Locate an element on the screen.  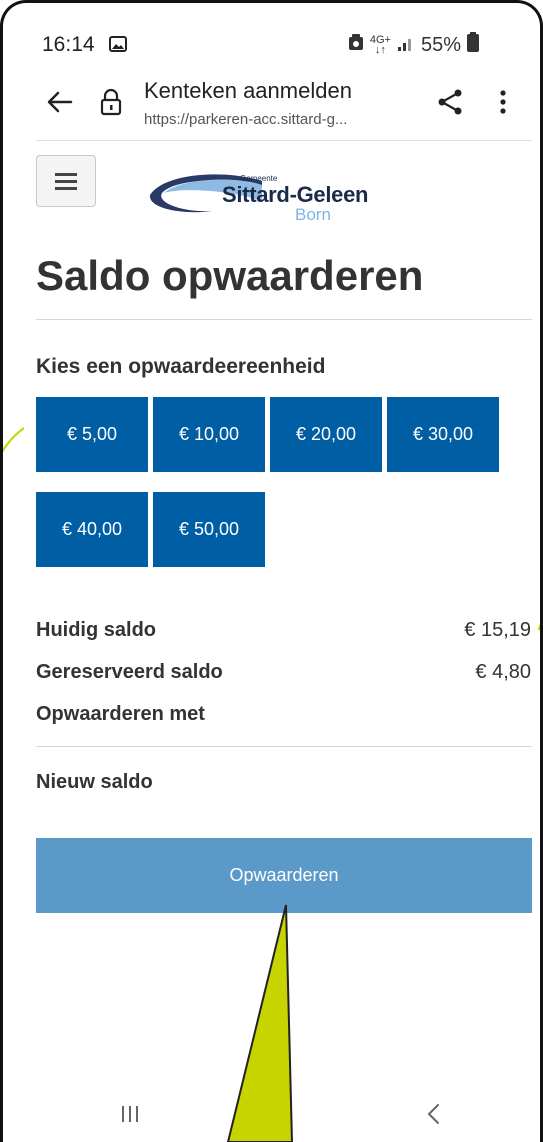
back-arrow-icon is located at coordinates (60, 104).